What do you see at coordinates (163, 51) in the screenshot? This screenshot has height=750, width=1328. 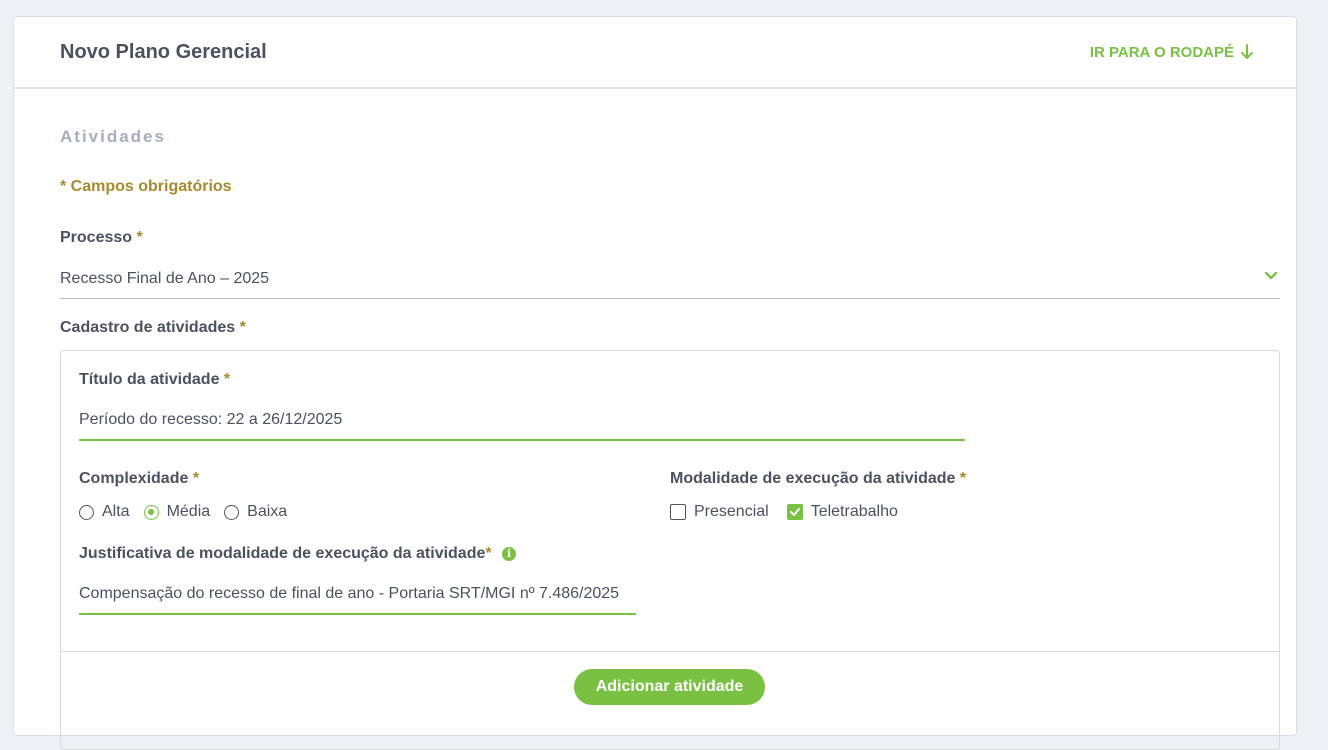 I see `page-title: Novo Plano Gerencial` at bounding box center [163, 51].